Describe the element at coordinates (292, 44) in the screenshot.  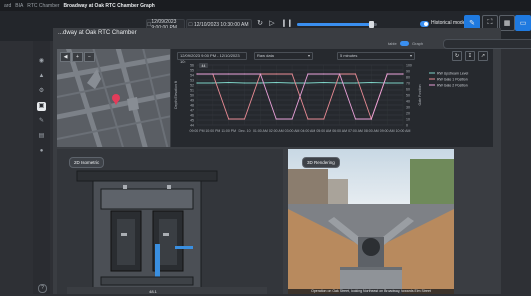
I see `view-controls: table Graph ▾` at that location.